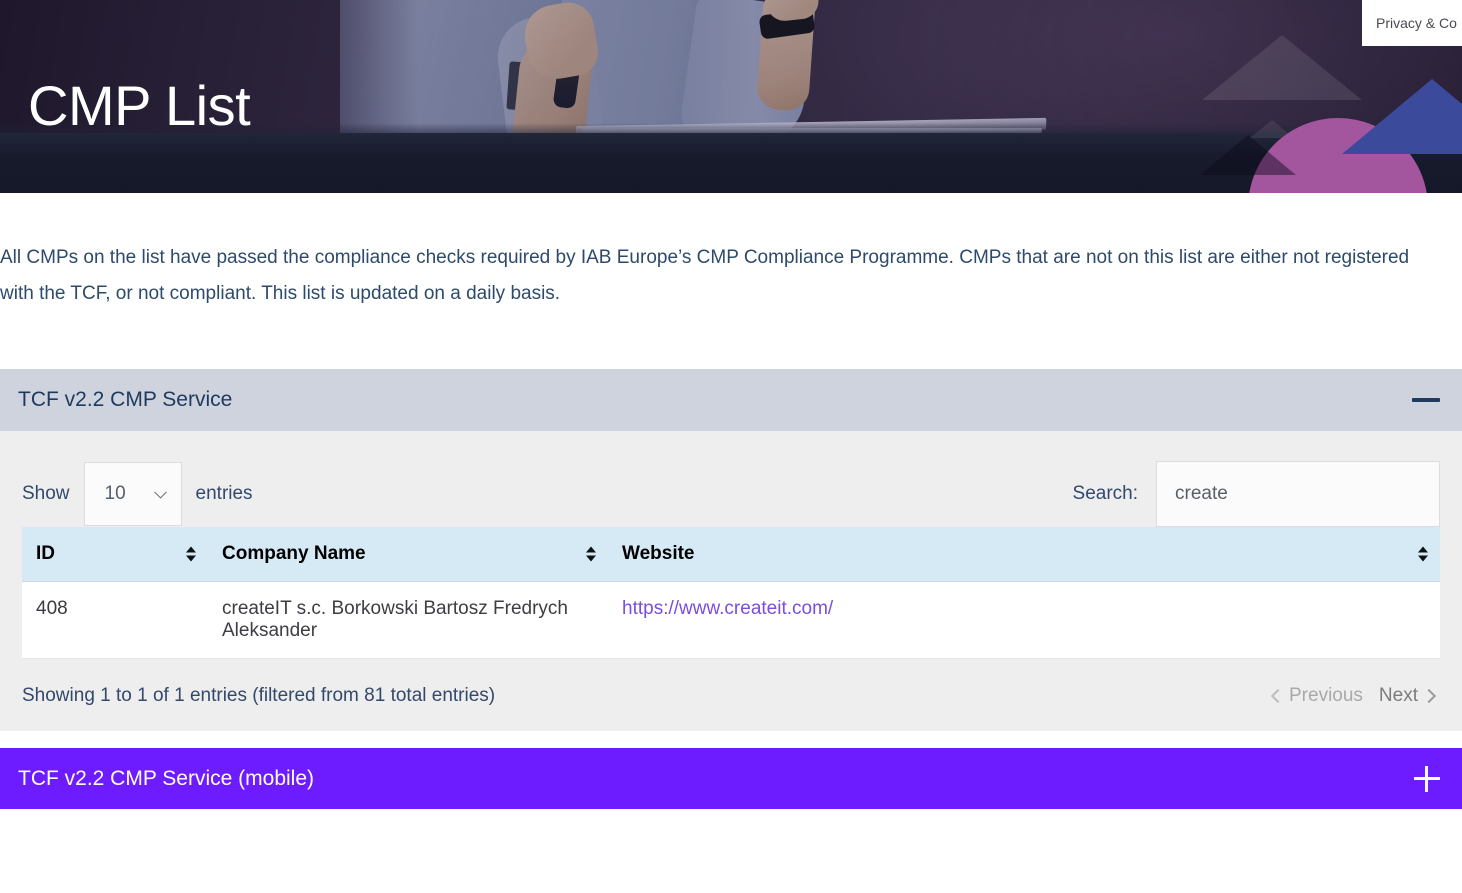 The width and height of the screenshot is (1462, 893). I want to click on column-header-id: ID, so click(115, 554).